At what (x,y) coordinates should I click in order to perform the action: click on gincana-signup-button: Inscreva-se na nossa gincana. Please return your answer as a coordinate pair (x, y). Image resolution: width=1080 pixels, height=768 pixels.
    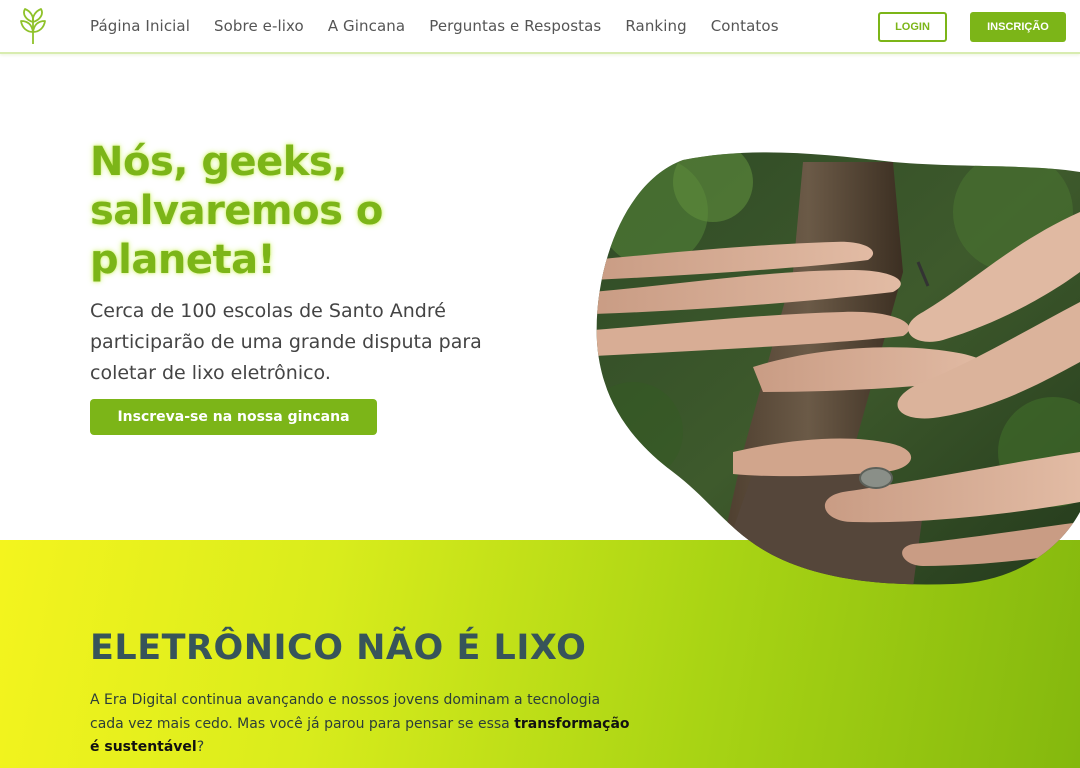
    Looking at the image, I should click on (233, 417).